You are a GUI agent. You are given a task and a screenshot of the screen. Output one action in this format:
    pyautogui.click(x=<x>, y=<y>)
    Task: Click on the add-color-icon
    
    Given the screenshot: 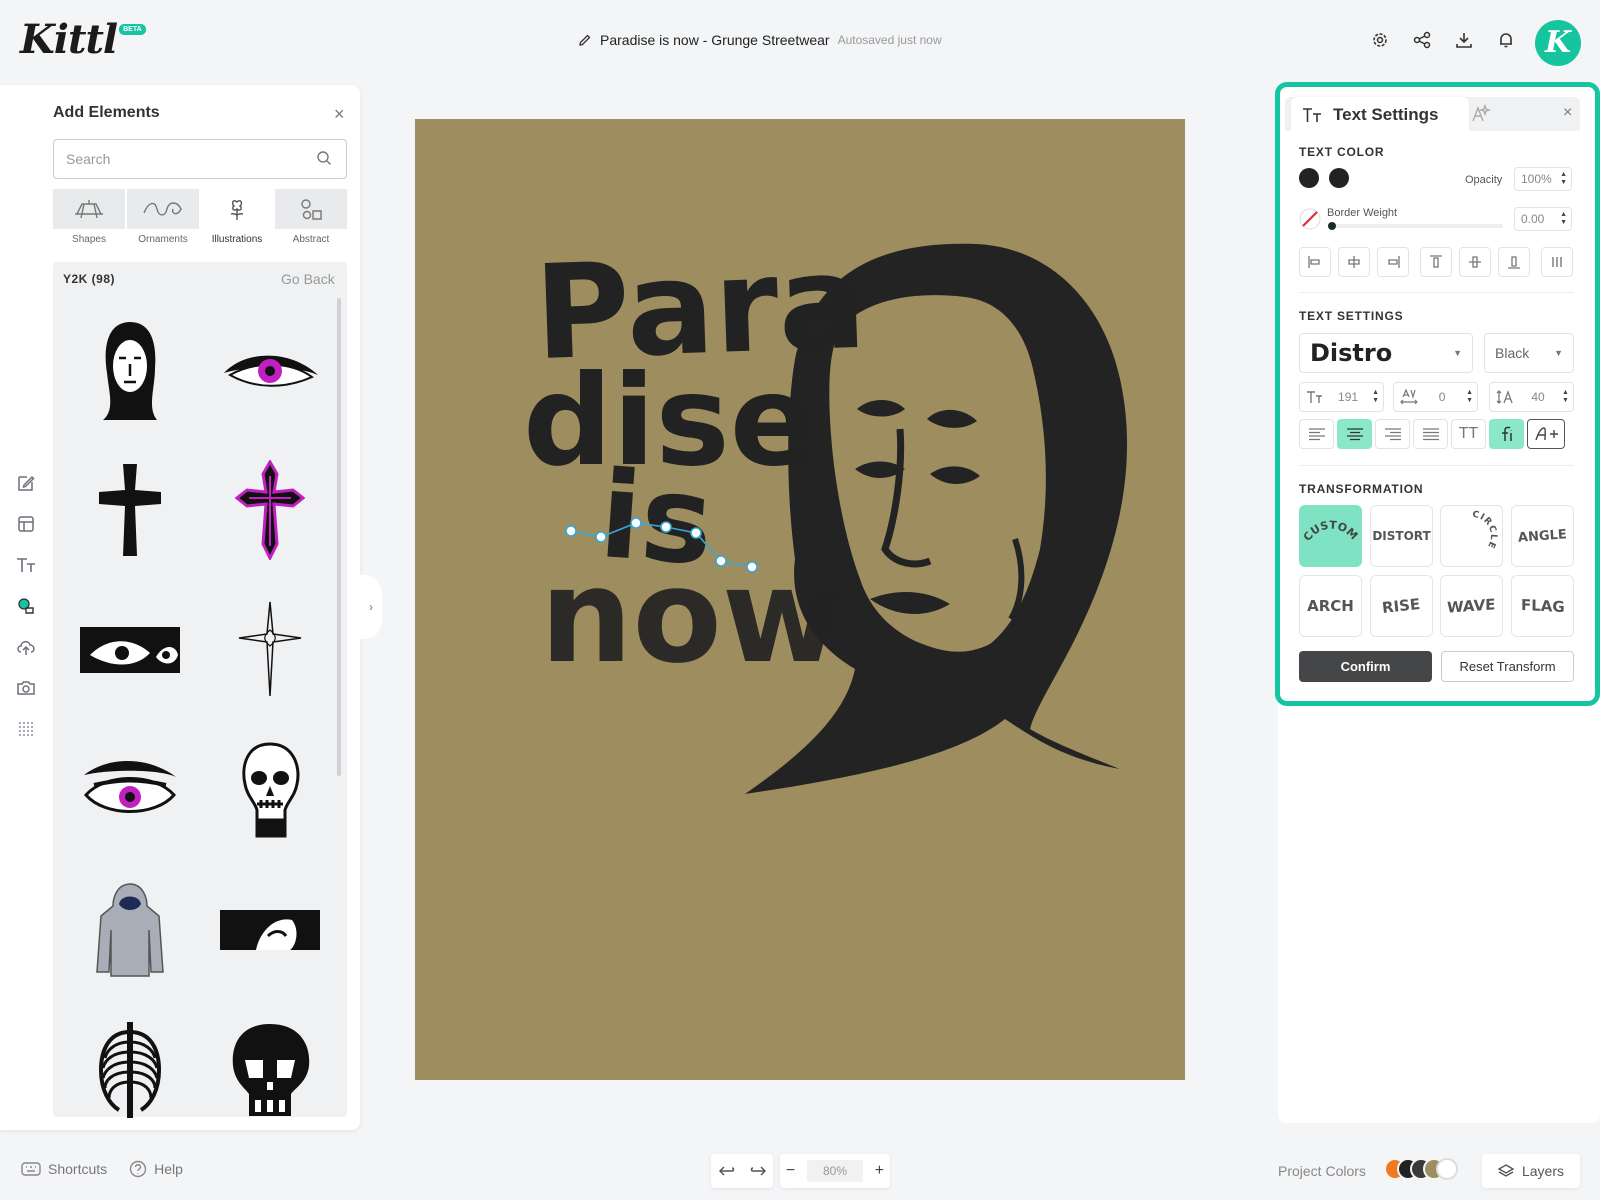 What is the action you would take?
    pyautogui.click(x=1447, y=1169)
    